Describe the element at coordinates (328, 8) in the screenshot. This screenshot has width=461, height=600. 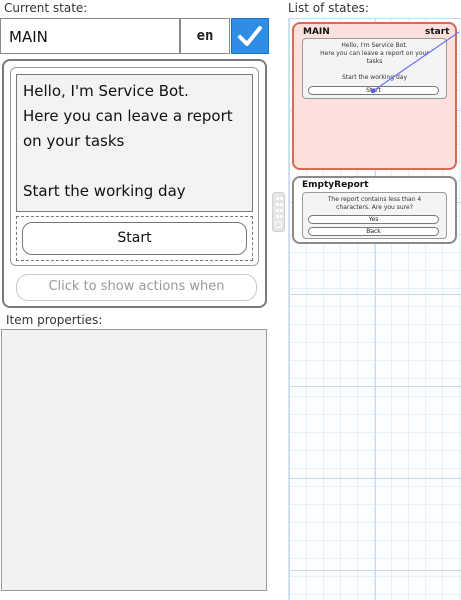
I see `list-of-states-label: List of states:` at that location.